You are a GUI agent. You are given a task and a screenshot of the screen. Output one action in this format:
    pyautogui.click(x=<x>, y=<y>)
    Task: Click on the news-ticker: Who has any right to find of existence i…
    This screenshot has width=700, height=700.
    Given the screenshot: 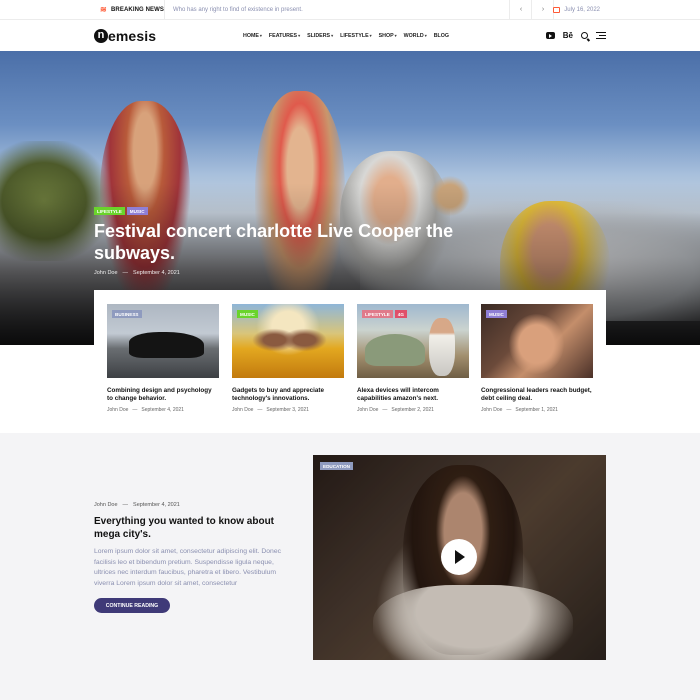 What is the action you would take?
    pyautogui.click(x=238, y=10)
    